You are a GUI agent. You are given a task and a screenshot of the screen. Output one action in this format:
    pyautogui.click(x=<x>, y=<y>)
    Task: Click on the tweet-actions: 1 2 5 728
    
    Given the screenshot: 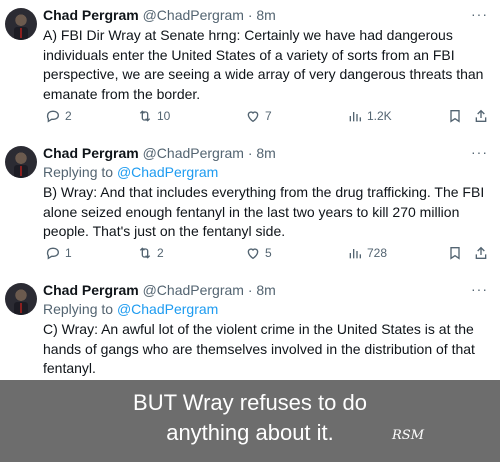 What is the action you would take?
    pyautogui.click(x=268, y=254)
    